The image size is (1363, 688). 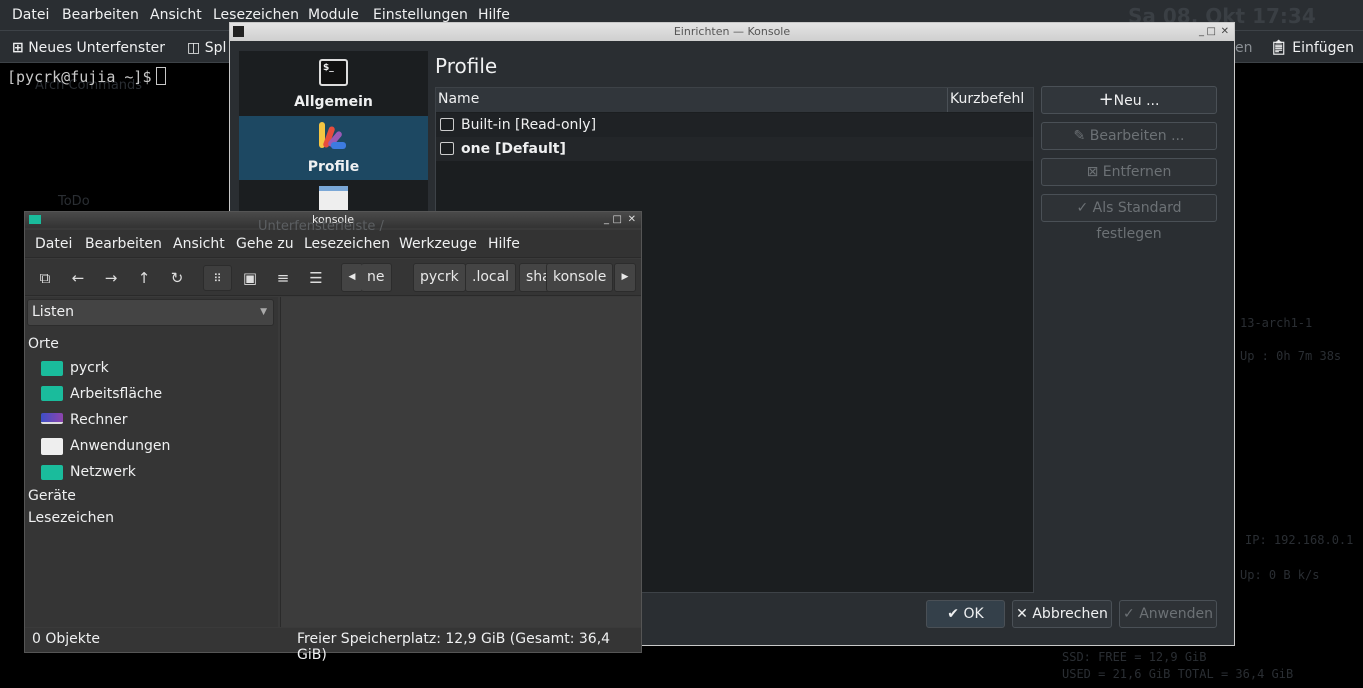 I want to click on conky-ssd-used: USED = 21,6 GiB TOTAL = 36,4 GiB, so click(x=1178, y=674).